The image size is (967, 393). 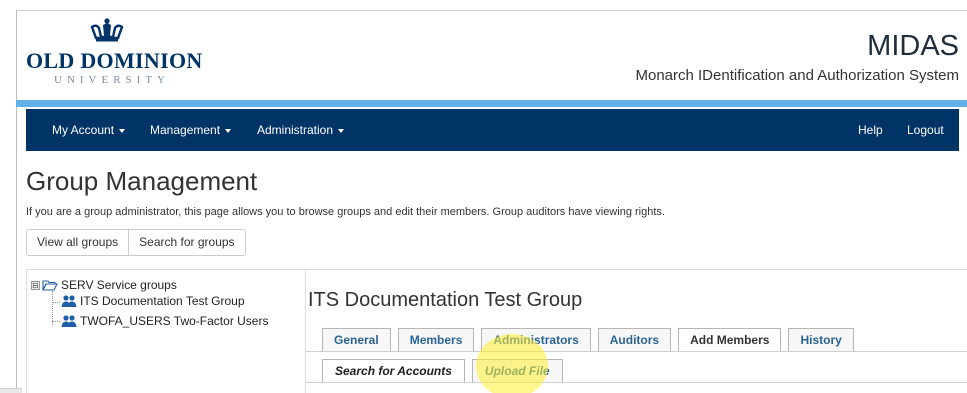 What do you see at coordinates (517, 371) in the screenshot?
I see `subtab-upload-file: Upload File` at bounding box center [517, 371].